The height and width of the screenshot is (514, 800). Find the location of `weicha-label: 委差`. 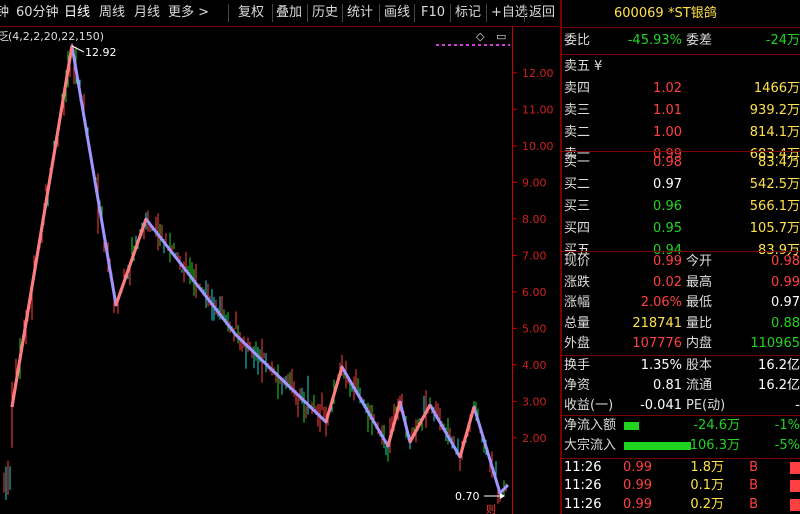

weicha-label: 委差 is located at coordinates (699, 40).